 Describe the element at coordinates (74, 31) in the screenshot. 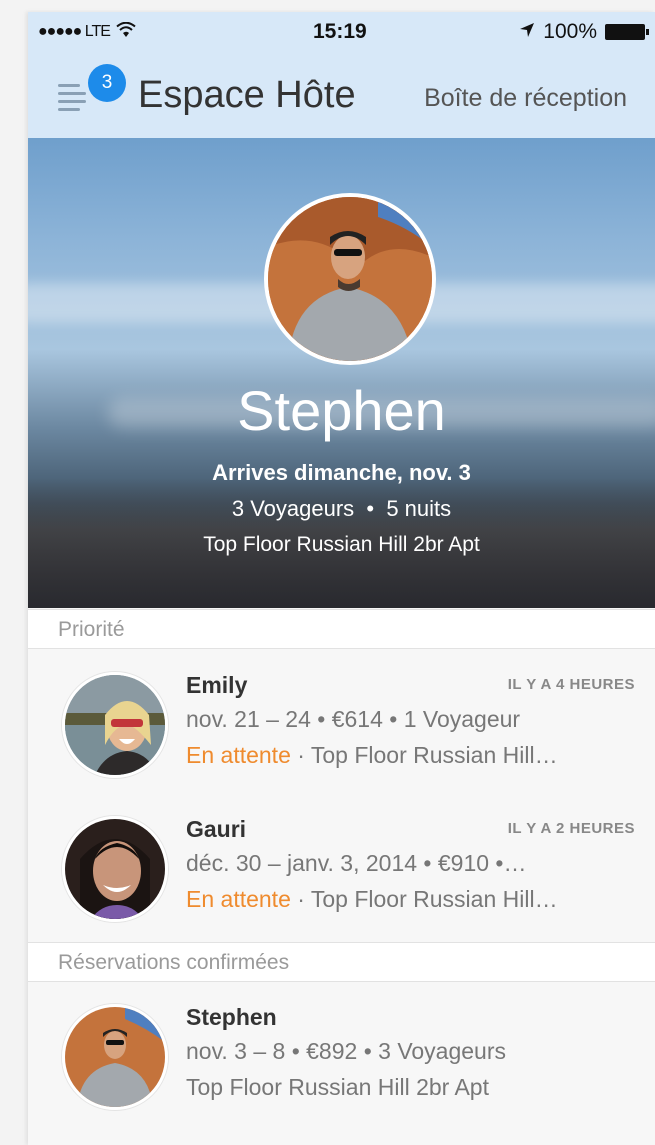

I see `signal-indicator: ●●●●● LTE` at that location.